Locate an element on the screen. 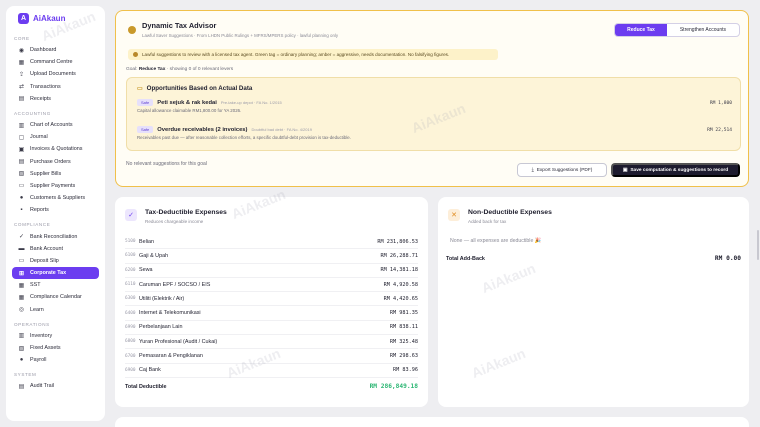 The image size is (760, 427). sidebar-item-deposit-slip: ▭ Deposit Slip is located at coordinates (55, 261).